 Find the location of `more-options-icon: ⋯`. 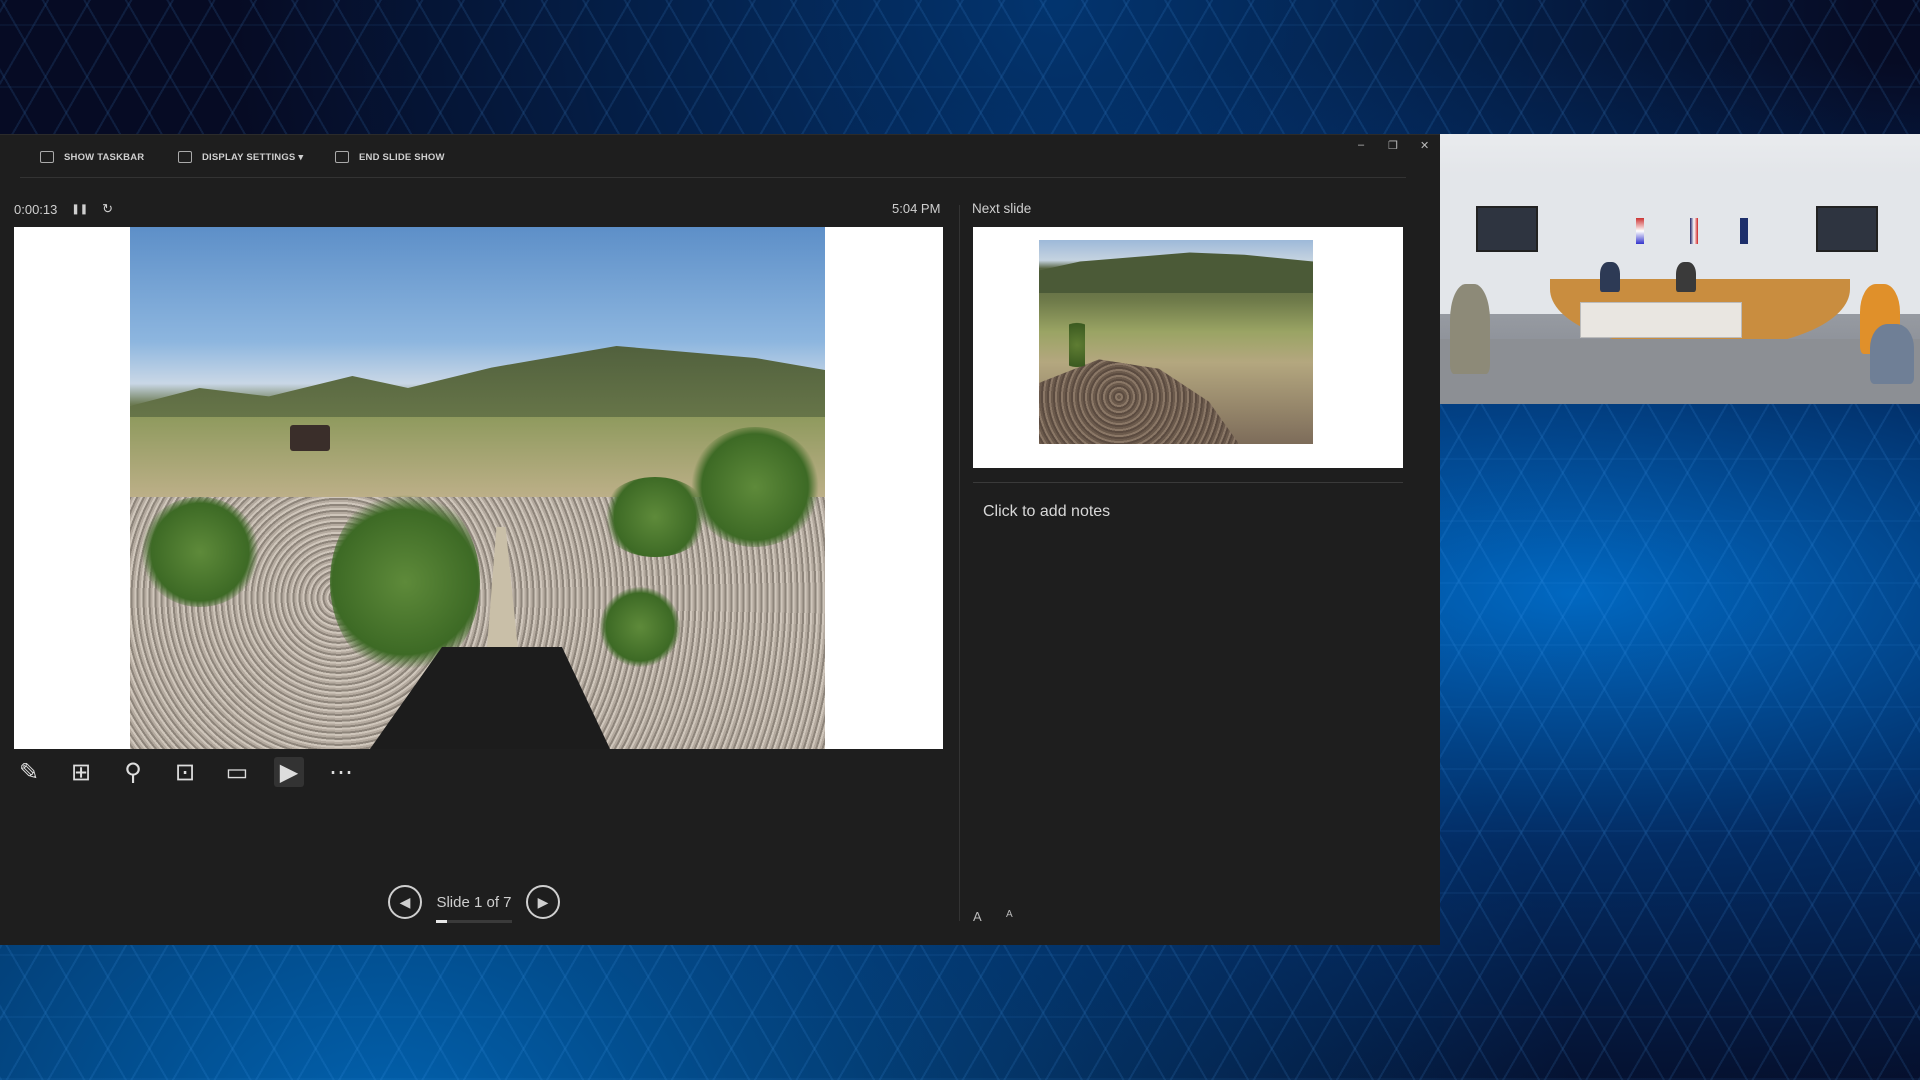

more-options-icon: ⋯ is located at coordinates (341, 772).